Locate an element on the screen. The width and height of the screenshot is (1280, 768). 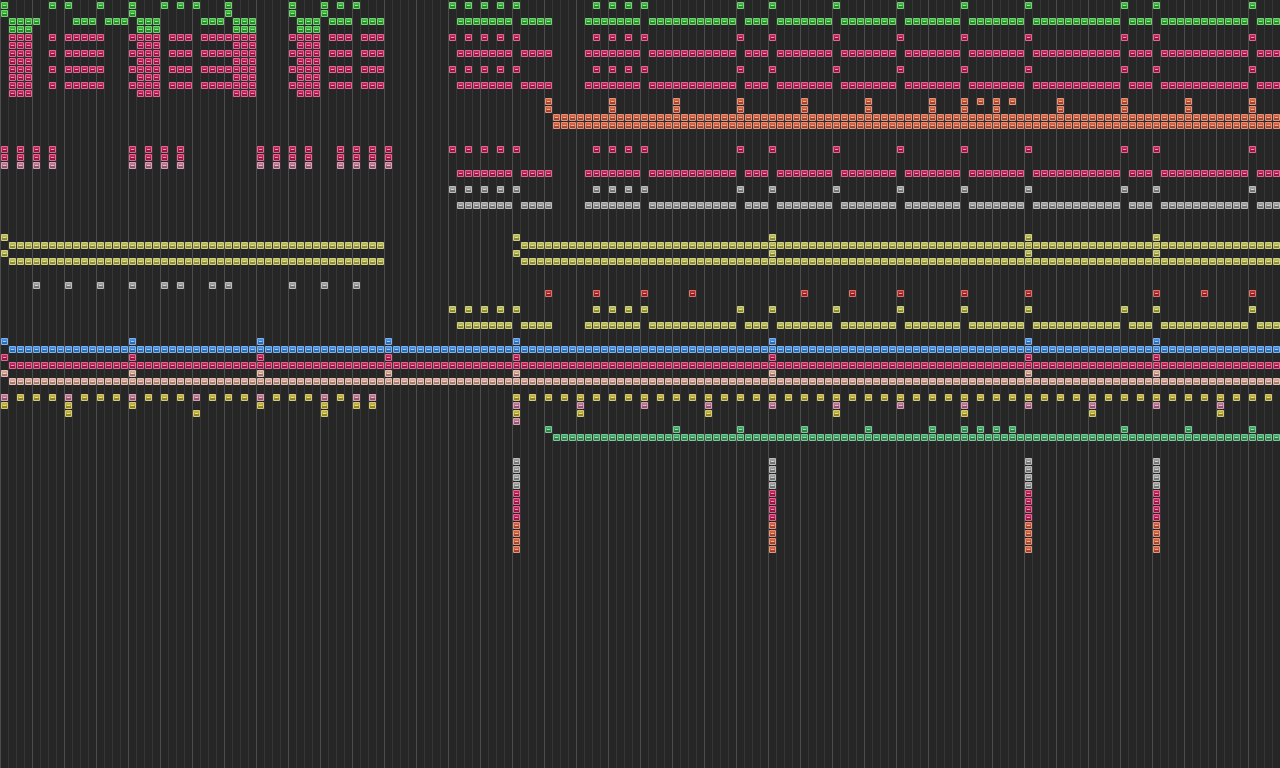
arp-note is located at coordinates (452, 309).